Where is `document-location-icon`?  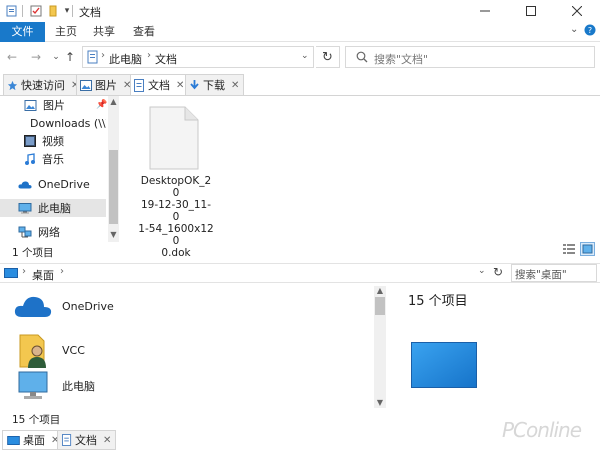
document-location-icon is located at coordinates (93, 57).